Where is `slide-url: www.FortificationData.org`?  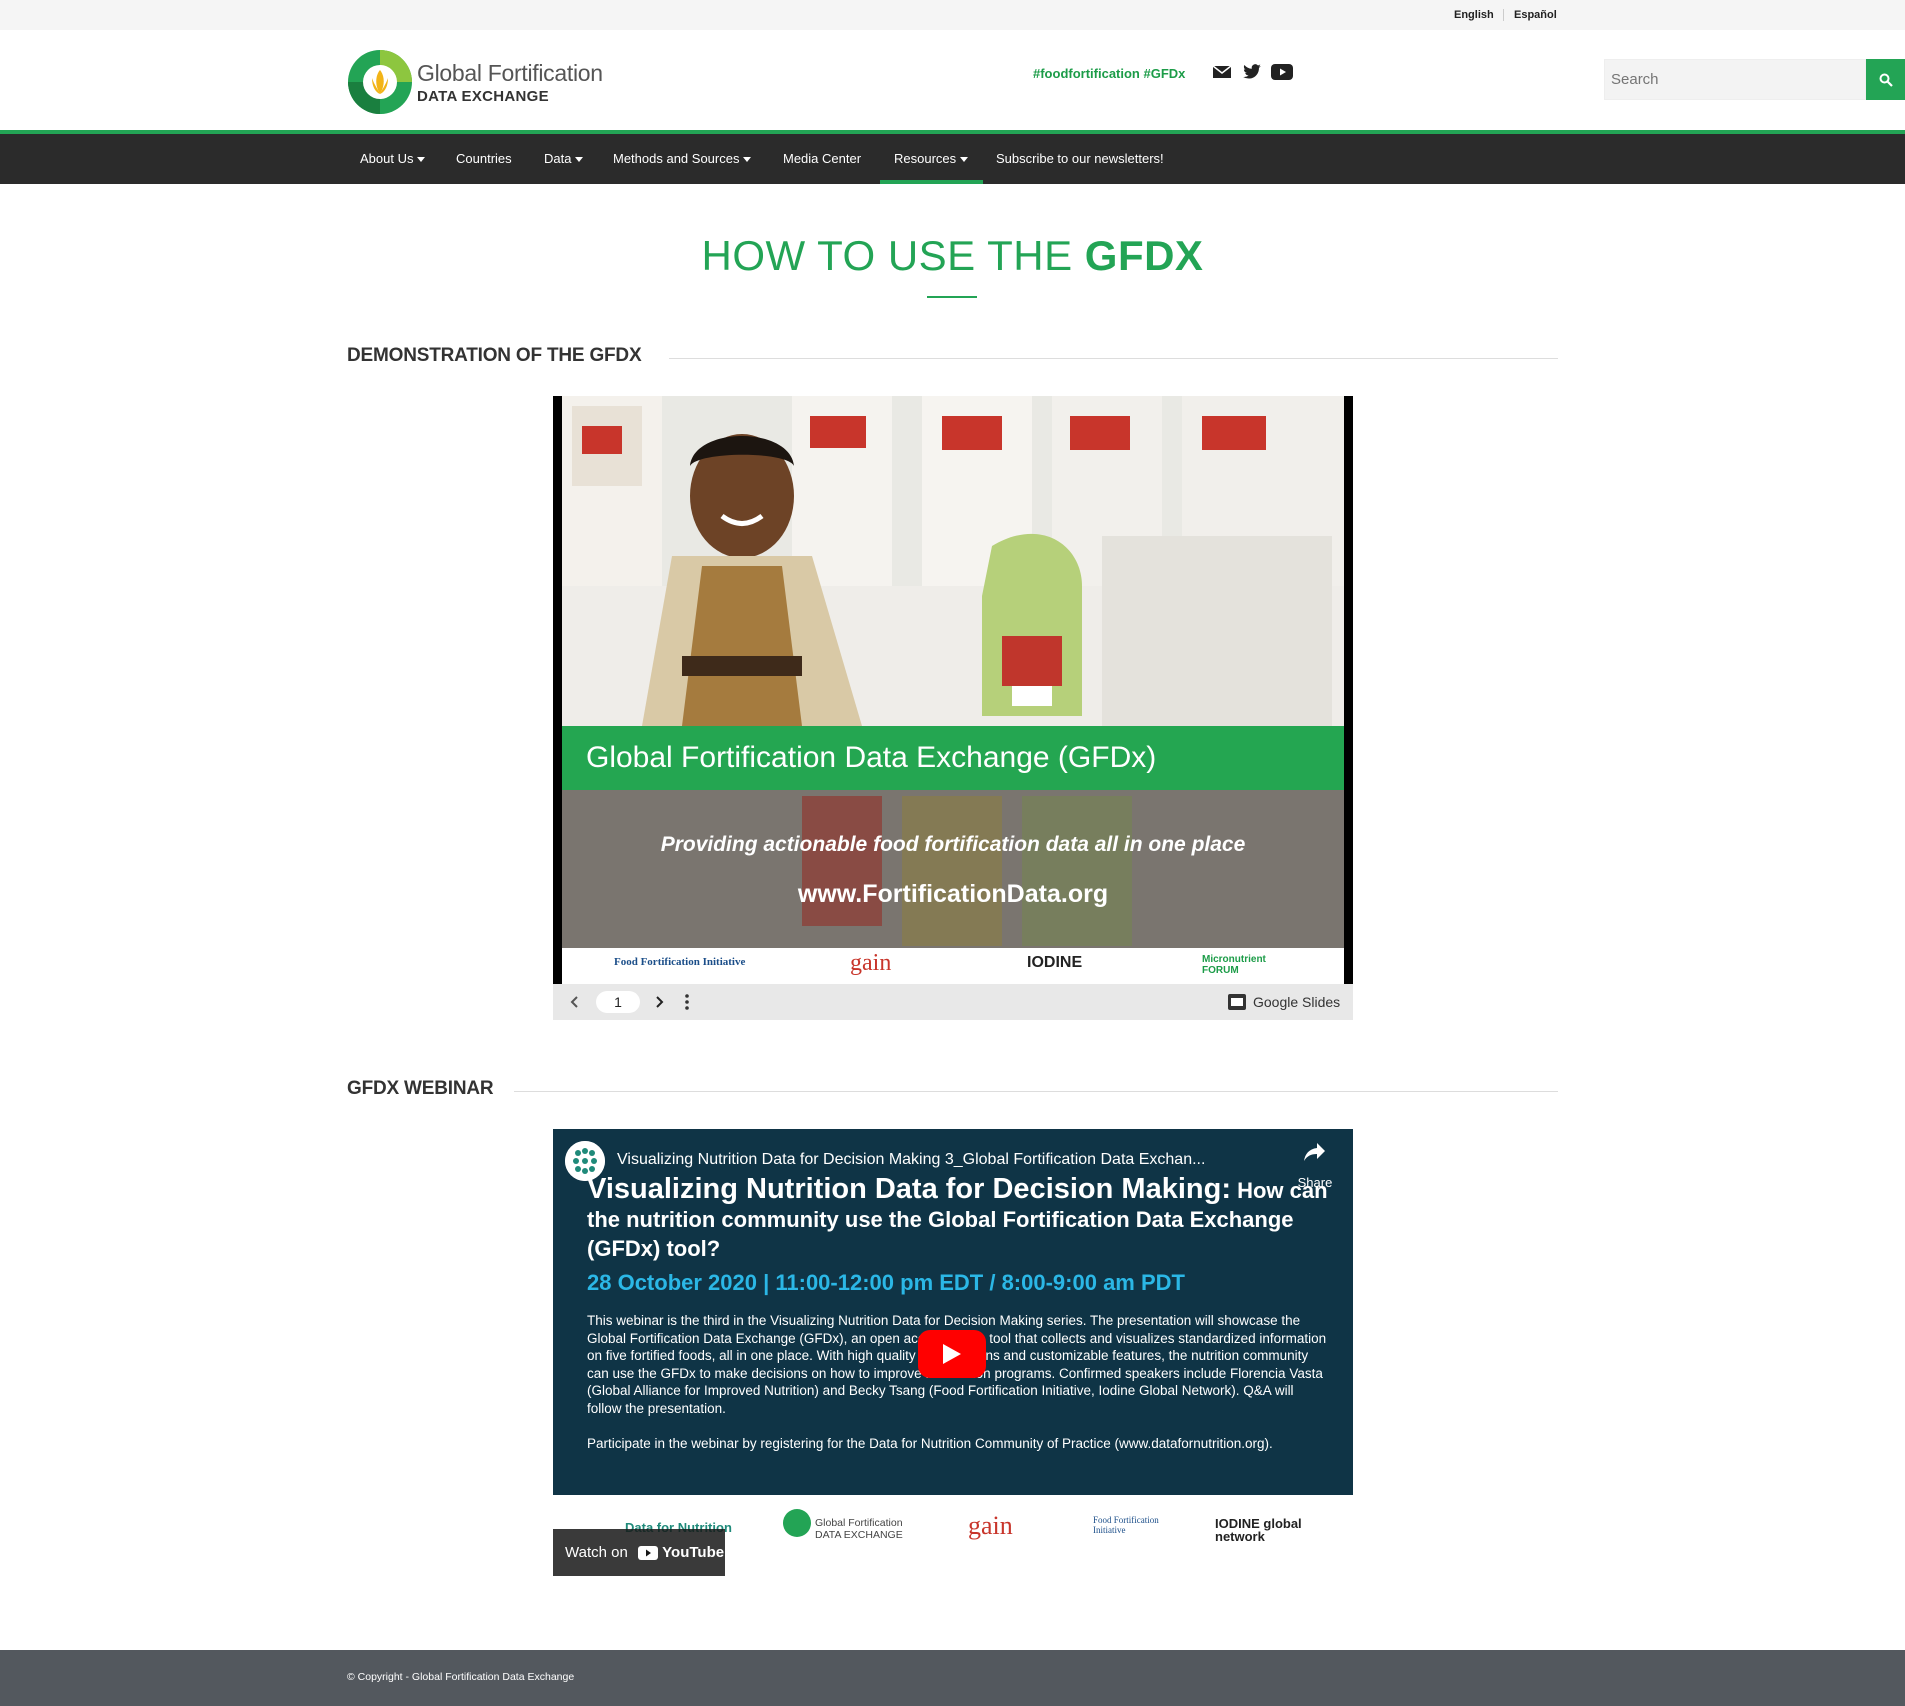
slide-url: www.FortificationData.org is located at coordinates (953, 894).